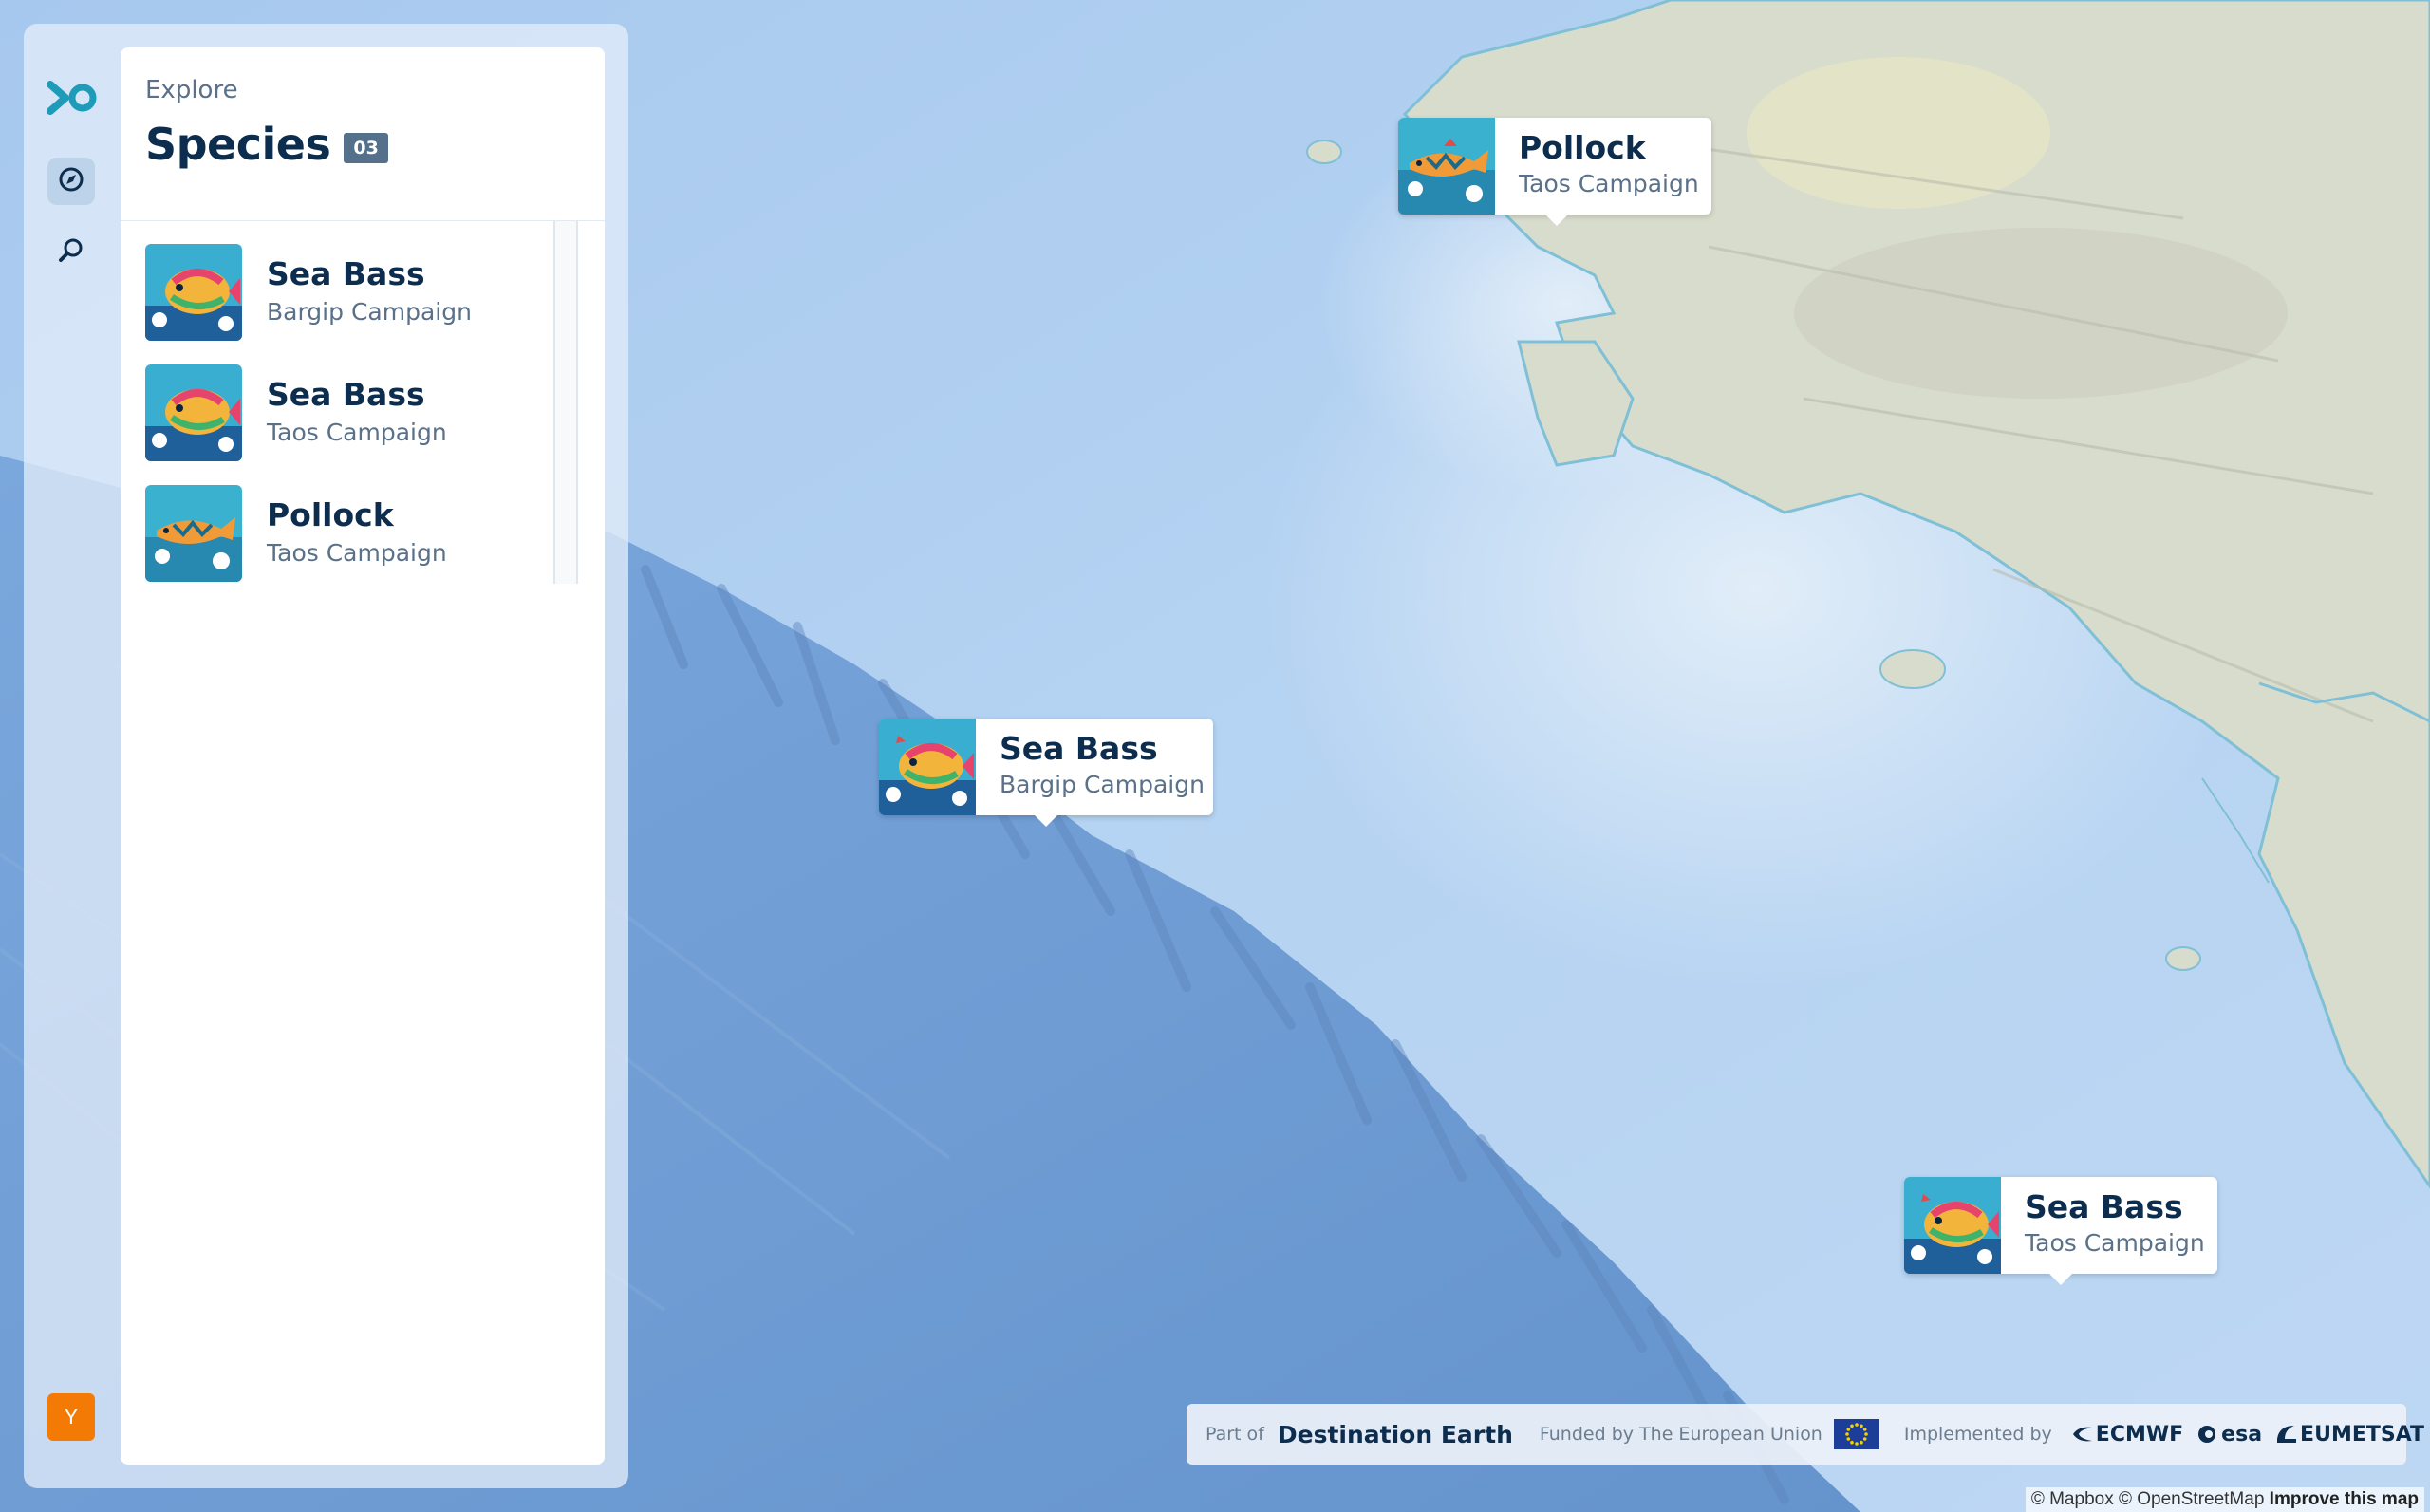 The width and height of the screenshot is (2430, 1512). Describe the element at coordinates (2207, 1434) in the screenshot. I see `esa-swoosh-icon` at that location.